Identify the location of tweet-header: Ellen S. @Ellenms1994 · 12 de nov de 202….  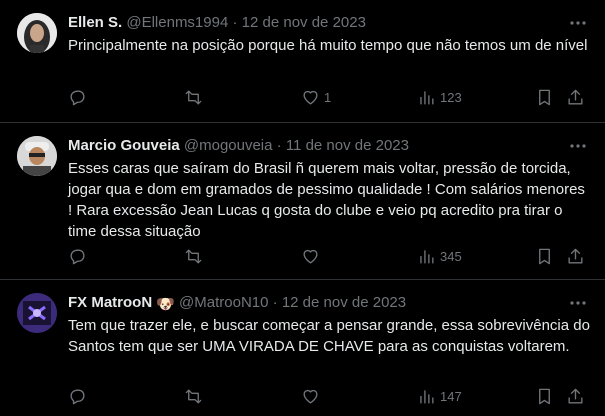
(217, 23).